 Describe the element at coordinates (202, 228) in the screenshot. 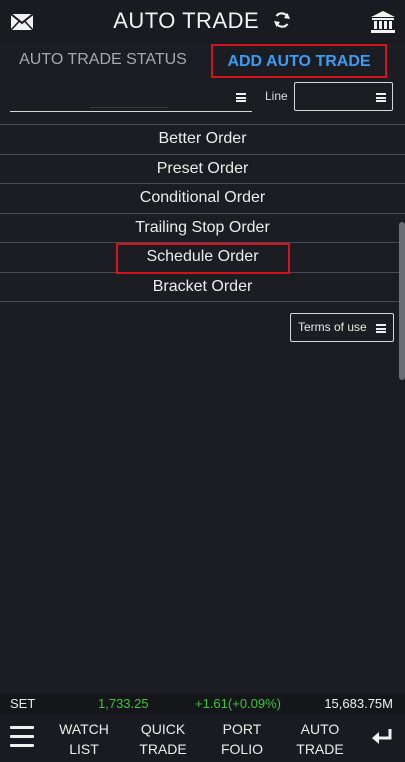

I see `order-type-trailing-stop: Trailing Stop Order` at that location.